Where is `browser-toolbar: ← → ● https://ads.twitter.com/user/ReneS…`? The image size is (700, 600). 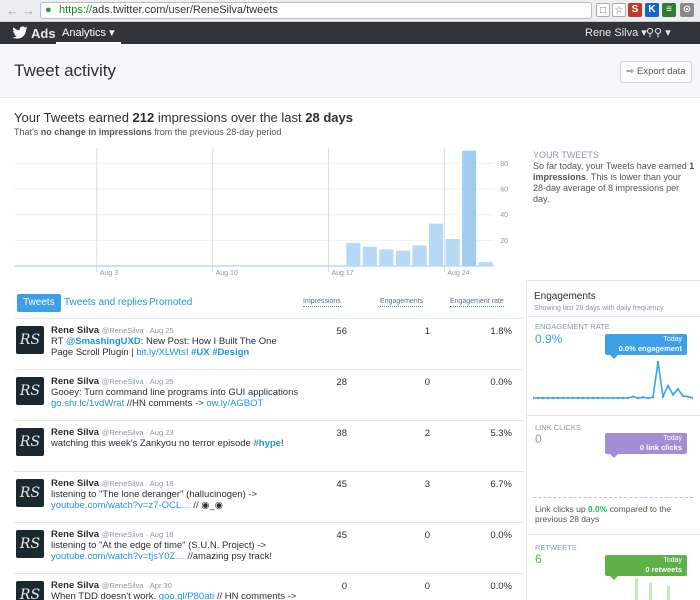 browser-toolbar: ← → ● https://ads.twitter.com/user/ReneS… is located at coordinates (350, 11).